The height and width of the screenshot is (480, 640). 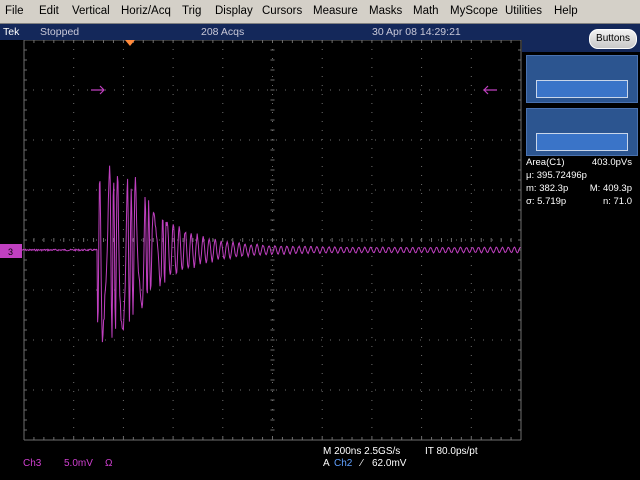 What do you see at coordinates (91, 11) in the screenshot?
I see `menu-vertical: Vertical` at bounding box center [91, 11].